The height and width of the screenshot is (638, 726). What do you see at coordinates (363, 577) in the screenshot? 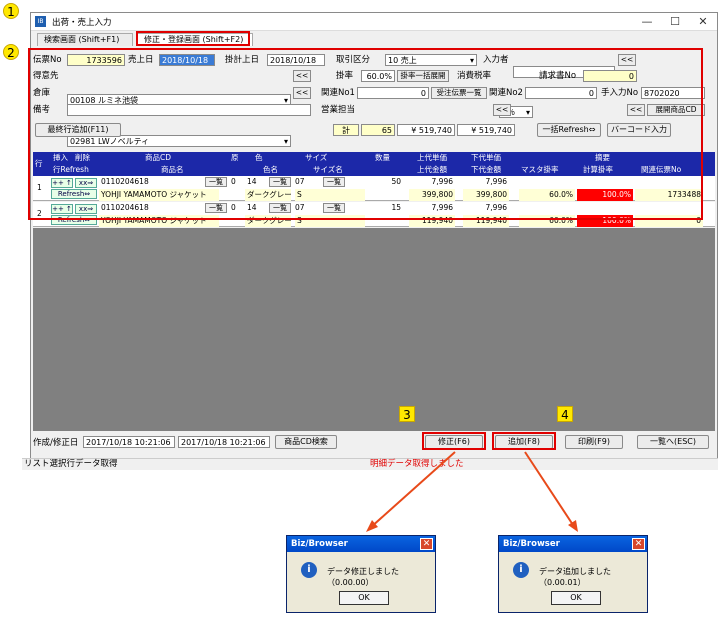
I see `dialog-message: データ修正しました（0.00.00）` at bounding box center [363, 577].